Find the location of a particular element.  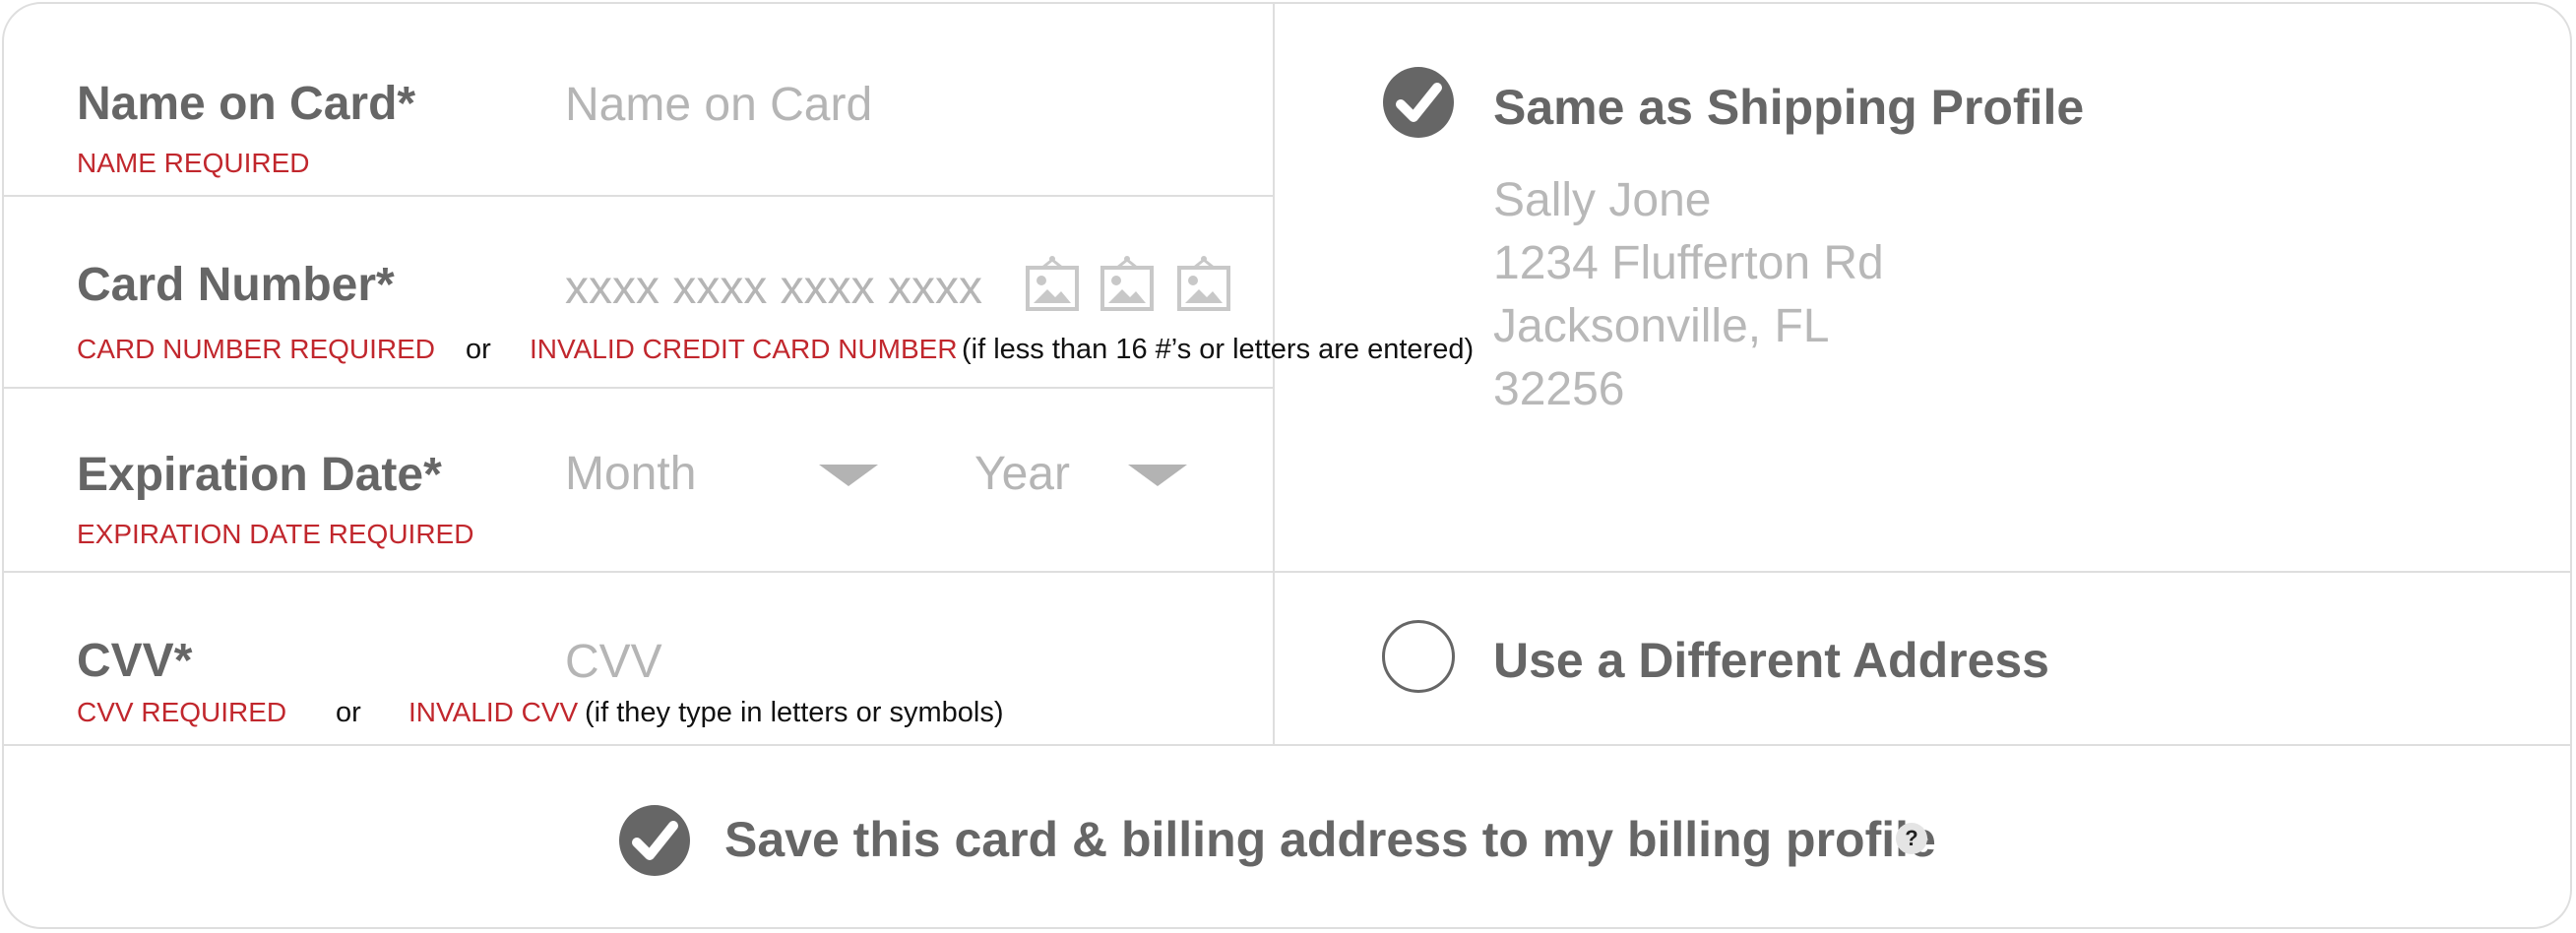

month-select: Month is located at coordinates (725, 474).